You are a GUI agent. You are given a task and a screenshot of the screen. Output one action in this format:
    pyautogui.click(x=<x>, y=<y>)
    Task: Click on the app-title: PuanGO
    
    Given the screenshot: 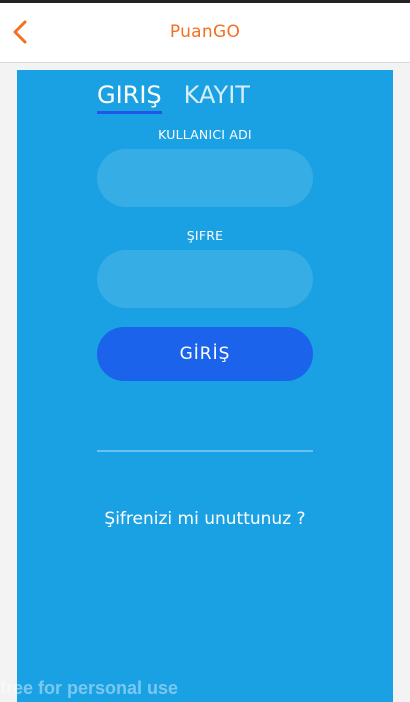 What is the action you would take?
    pyautogui.click(x=205, y=32)
    